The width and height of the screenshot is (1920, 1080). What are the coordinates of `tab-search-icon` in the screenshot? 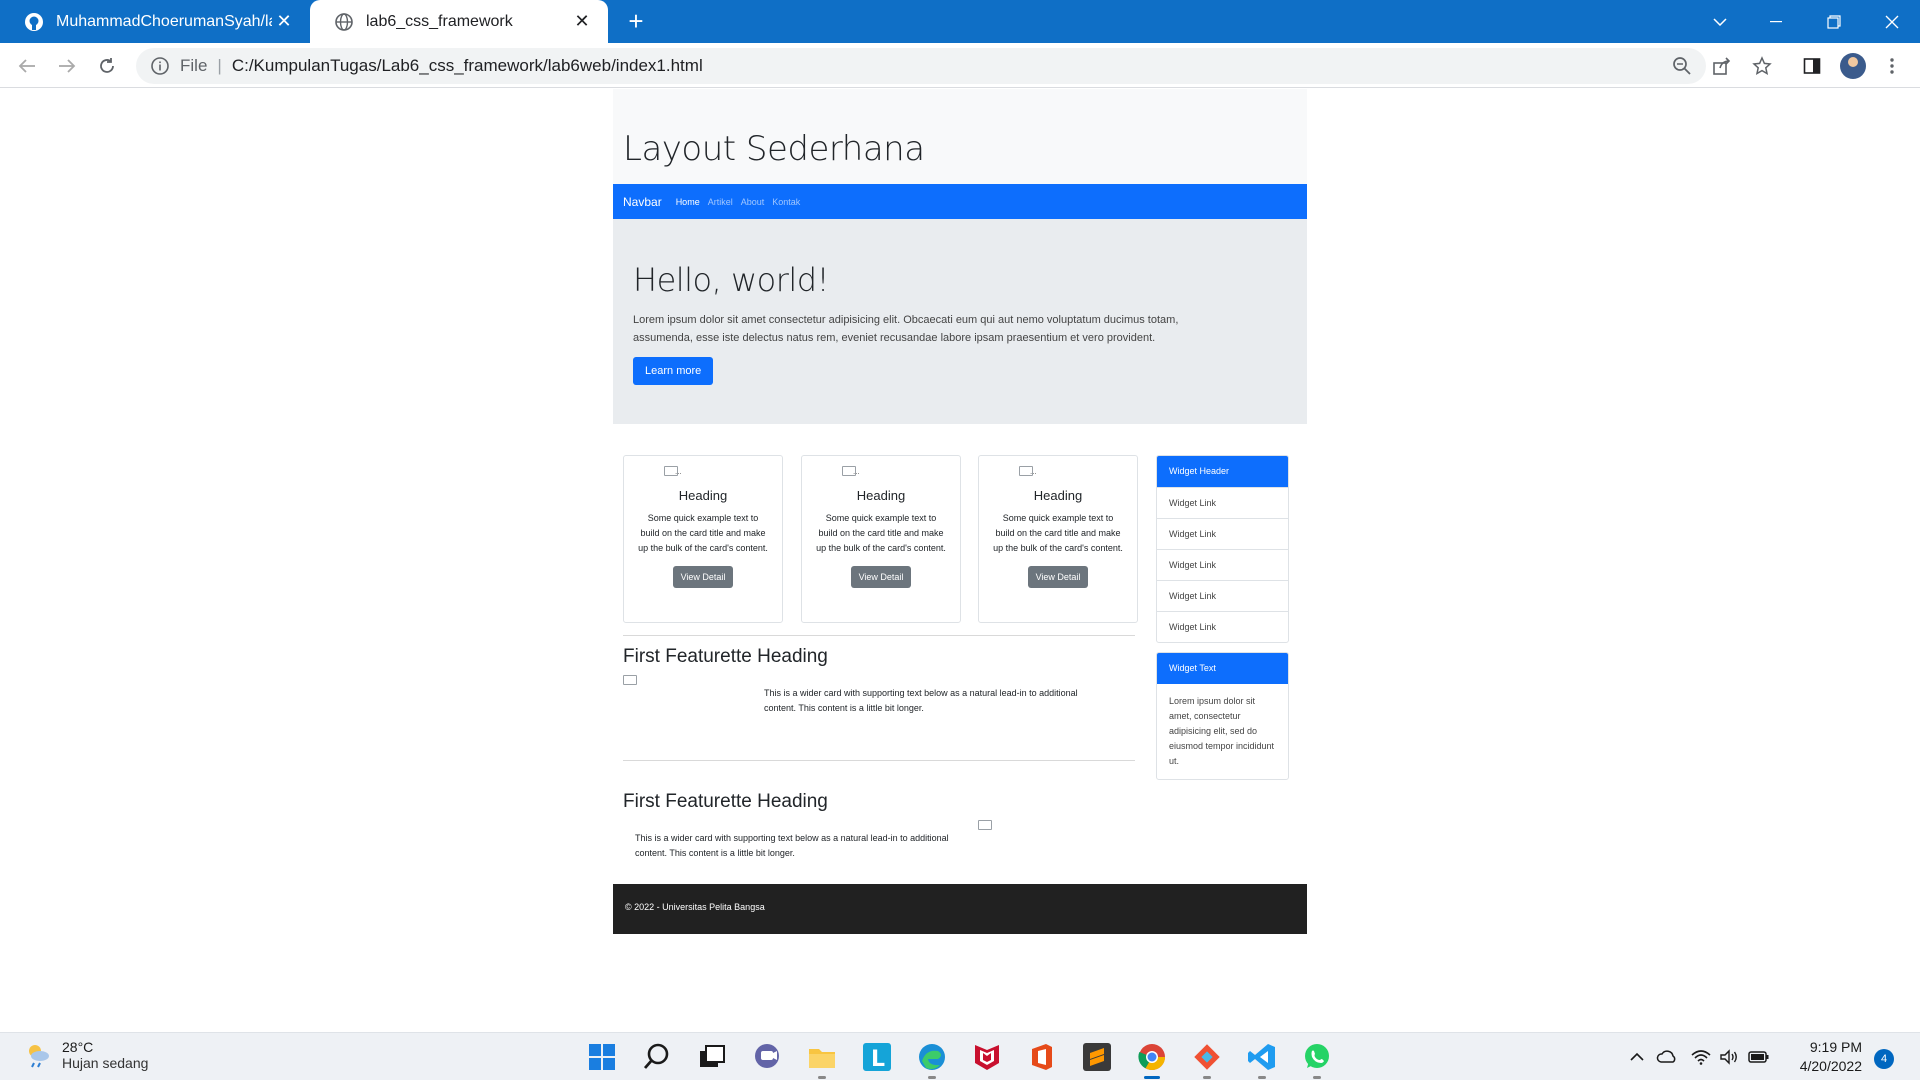 It's located at (1720, 21).